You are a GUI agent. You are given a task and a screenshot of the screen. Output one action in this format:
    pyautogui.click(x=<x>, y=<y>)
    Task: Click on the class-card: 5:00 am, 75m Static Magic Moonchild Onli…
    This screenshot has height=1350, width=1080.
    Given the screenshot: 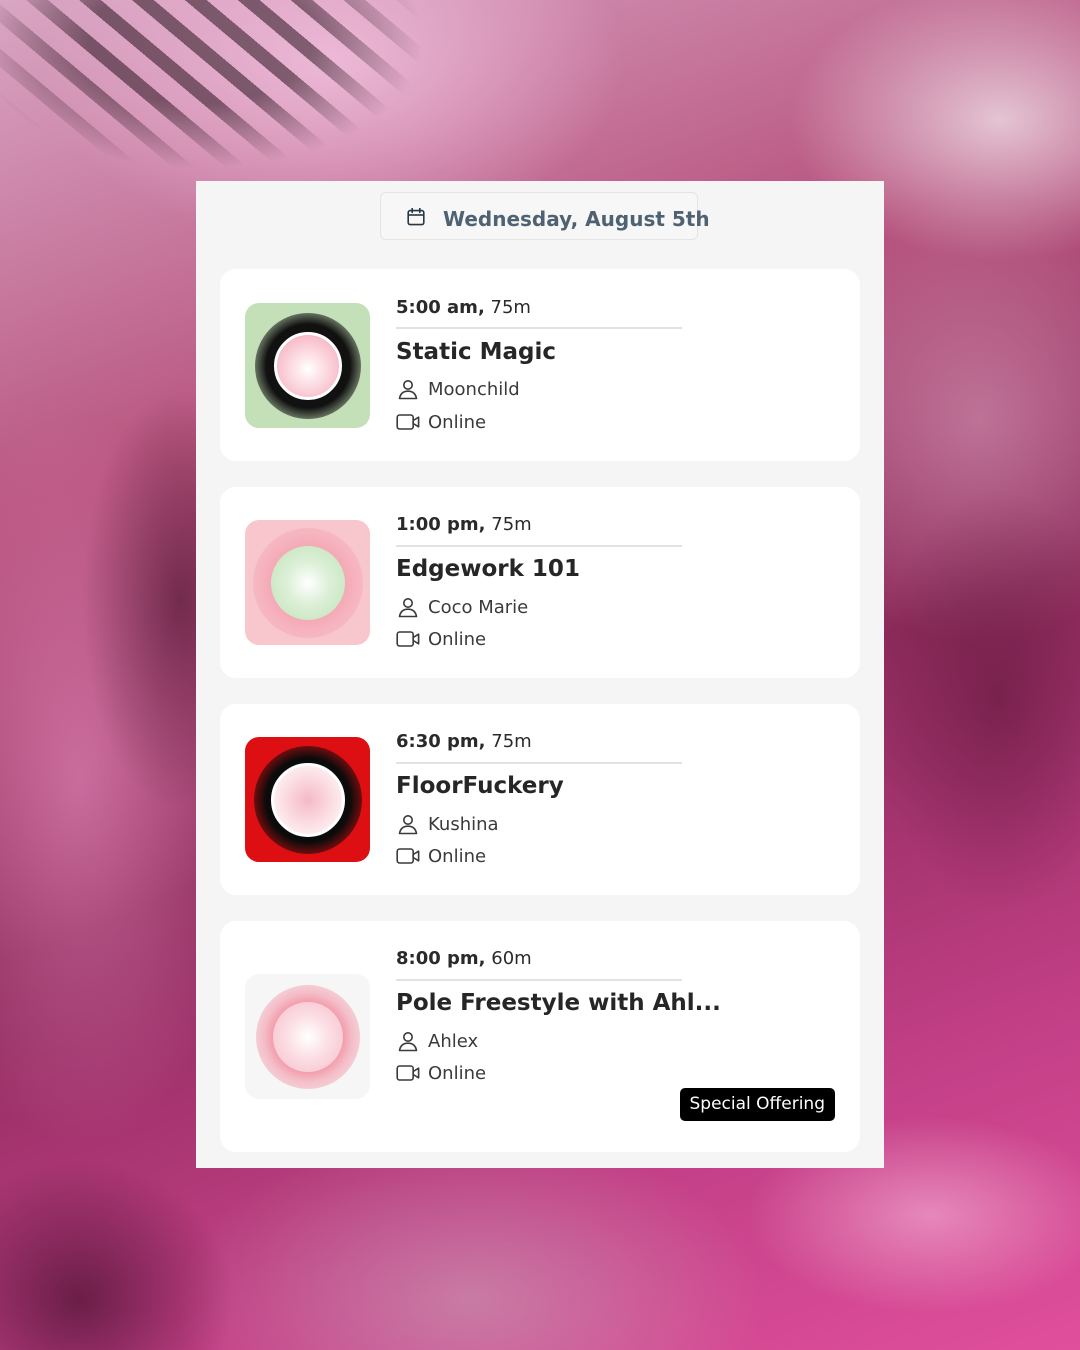 What is the action you would take?
    pyautogui.click(x=540, y=365)
    